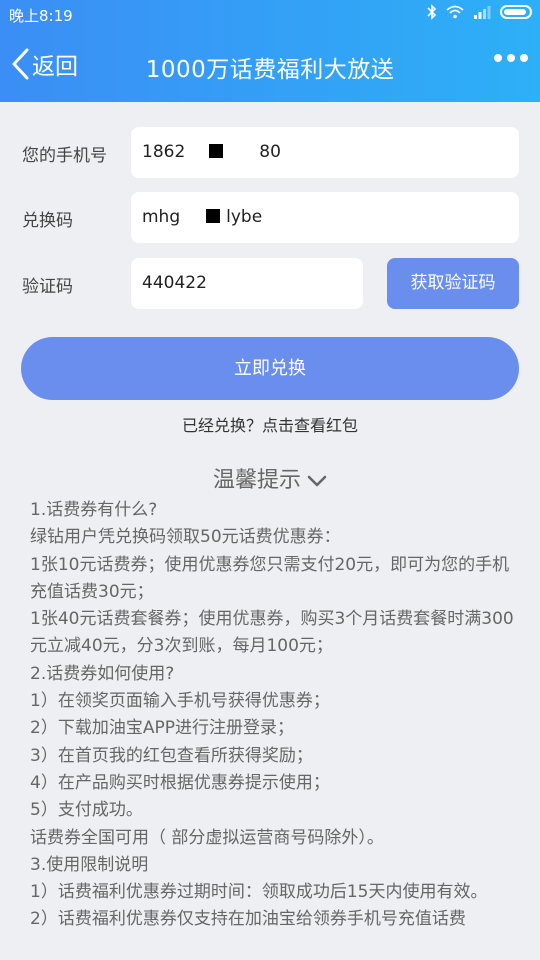 The height and width of the screenshot is (960, 540). Describe the element at coordinates (325, 217) in the screenshot. I see `redeem-code-input: mhg lybe` at that location.